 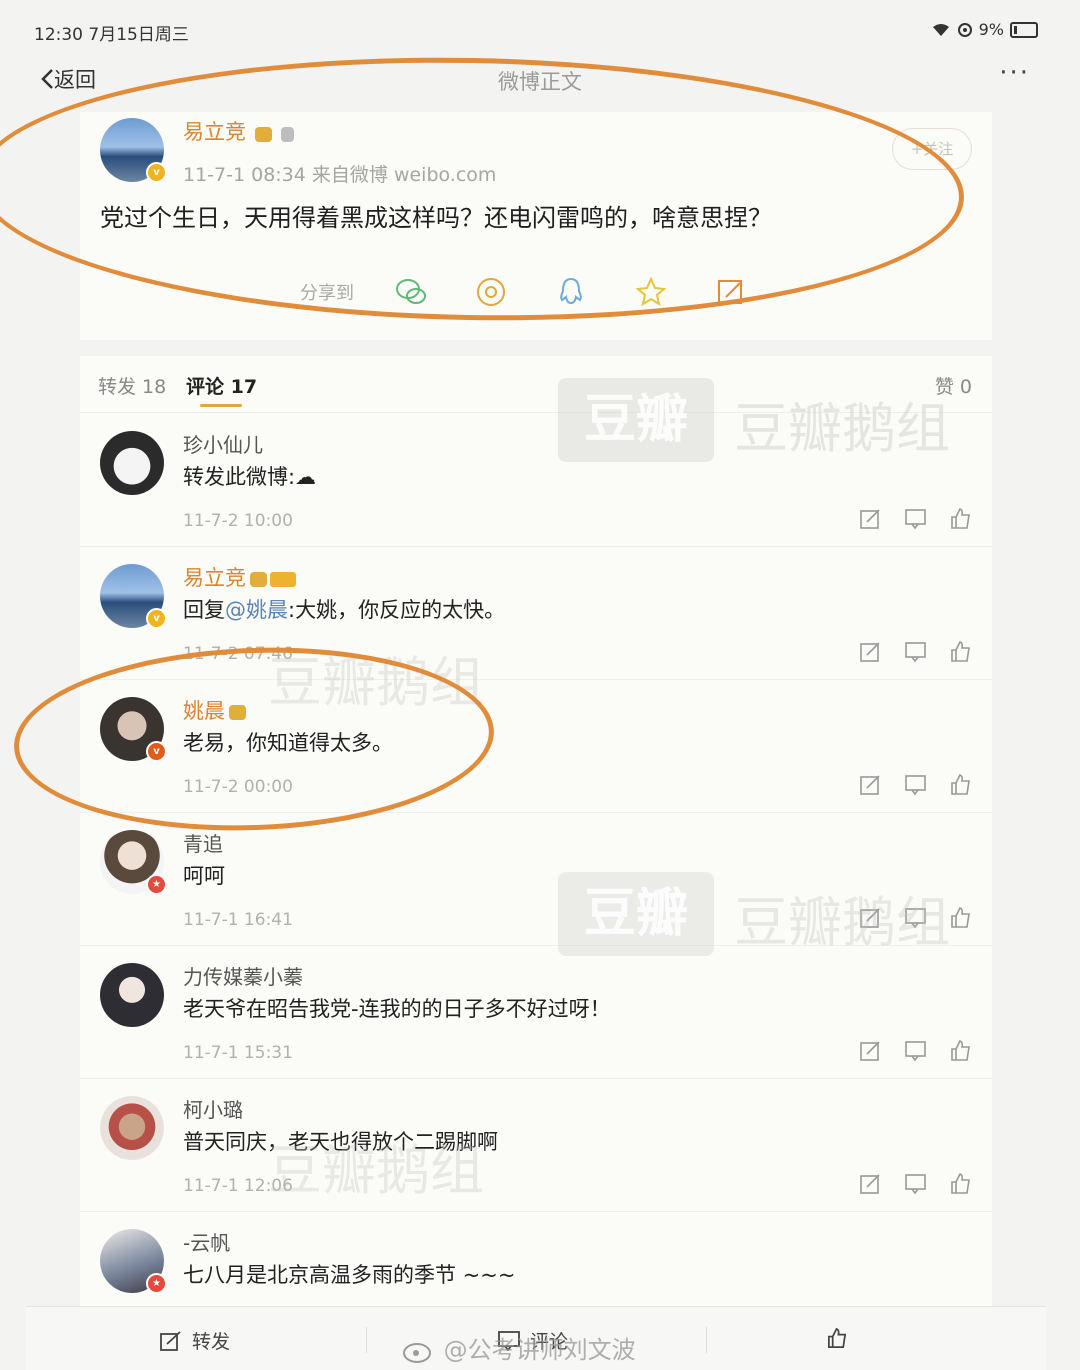 What do you see at coordinates (214, 578) in the screenshot?
I see `commenter-name: 易立竞` at bounding box center [214, 578].